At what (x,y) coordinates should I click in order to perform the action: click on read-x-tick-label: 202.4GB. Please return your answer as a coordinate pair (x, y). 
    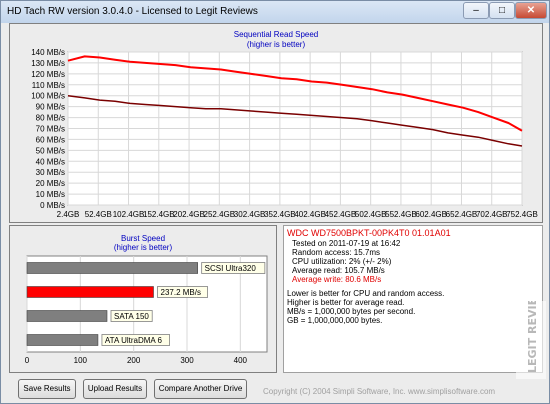
    Looking at the image, I should click on (189, 214).